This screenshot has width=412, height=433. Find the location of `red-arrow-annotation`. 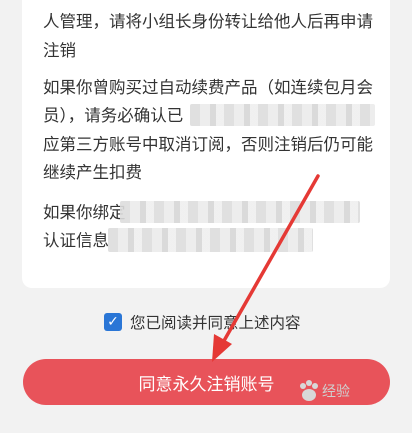

red-arrow-annotation is located at coordinates (266, 268).